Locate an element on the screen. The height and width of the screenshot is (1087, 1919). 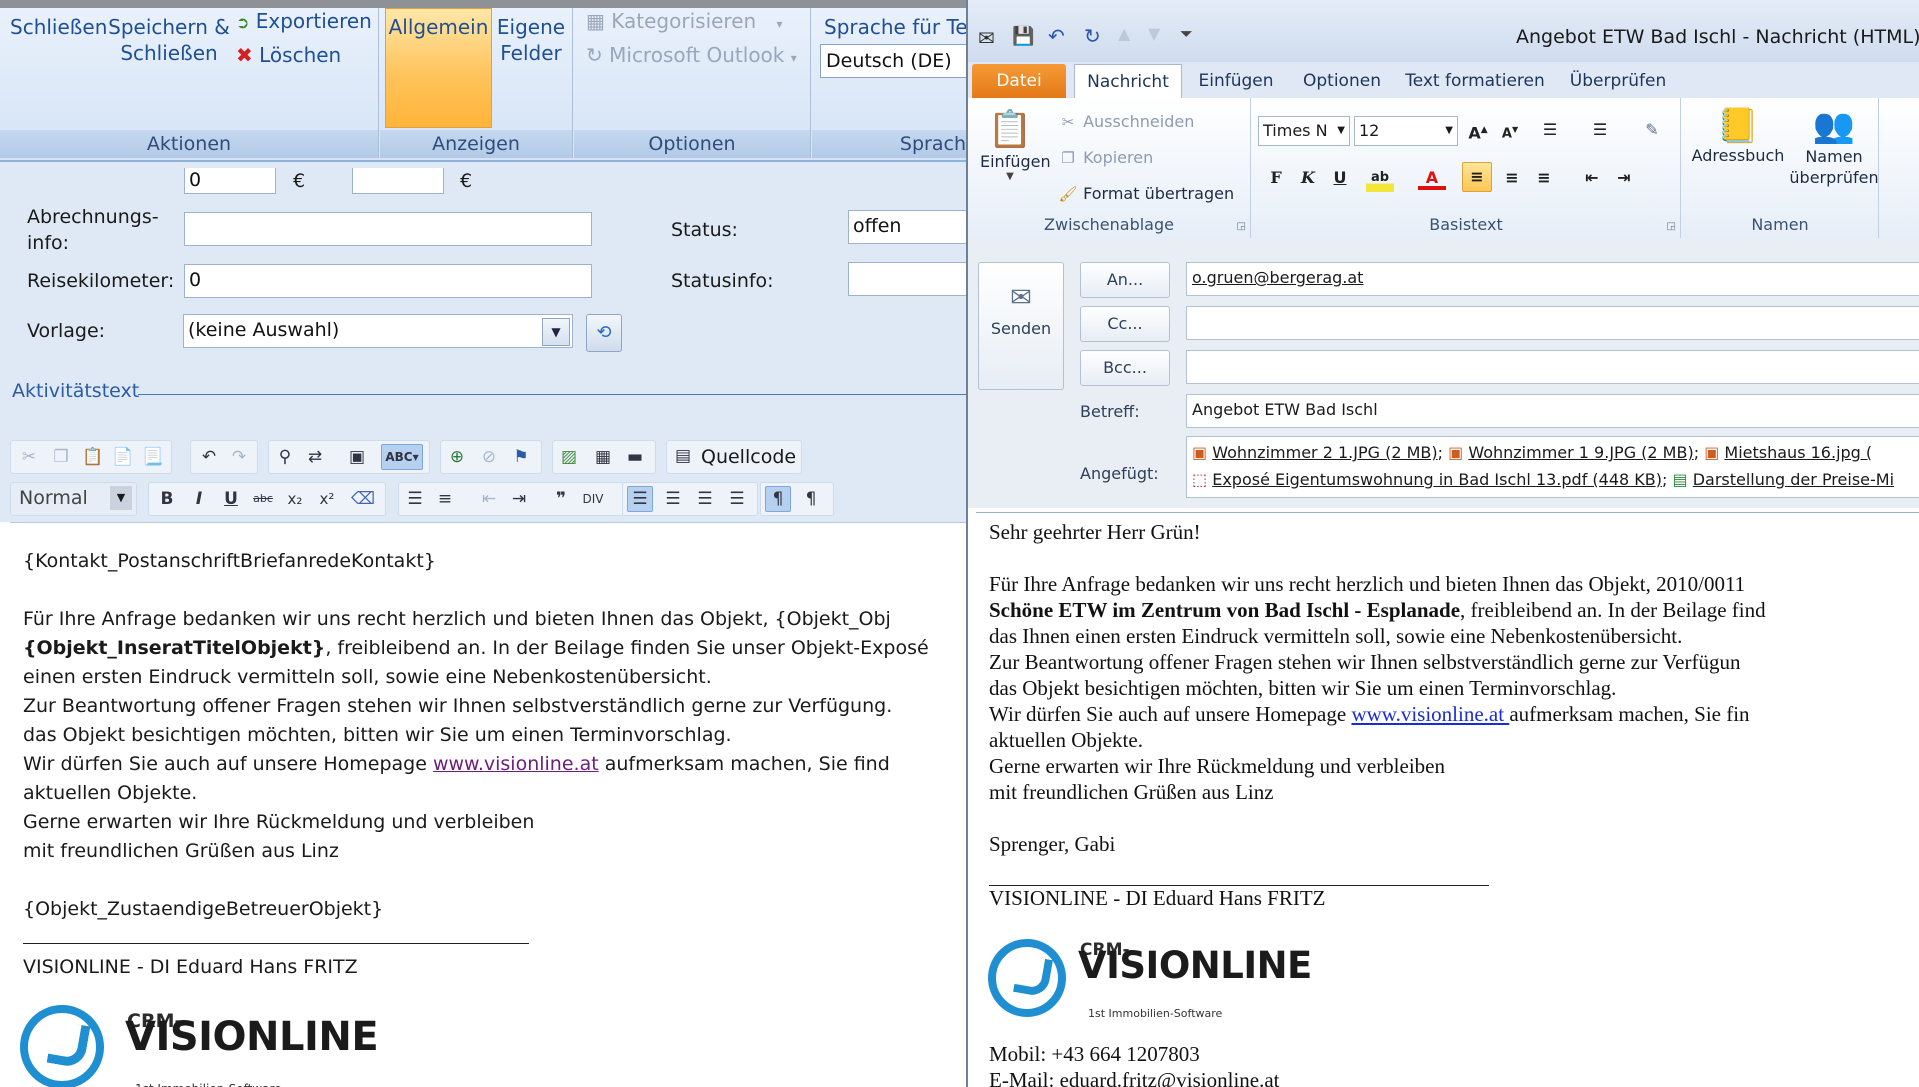
tab-review: Überprüfen is located at coordinates (1618, 81).